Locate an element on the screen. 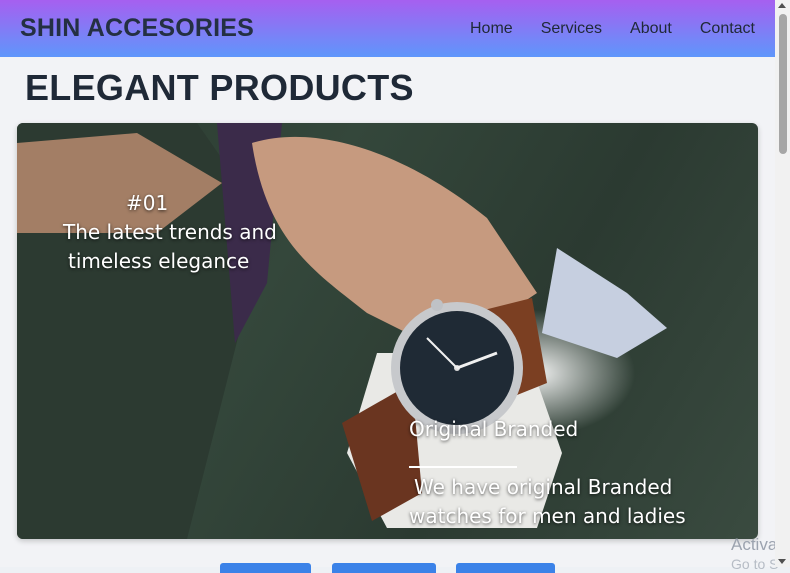 This screenshot has width=790, height=573. hero-tagline-line1: The latest trends and is located at coordinates (170, 232).